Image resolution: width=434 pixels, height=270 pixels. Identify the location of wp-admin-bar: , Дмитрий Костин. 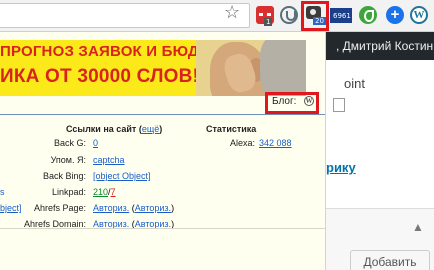
(377, 46).